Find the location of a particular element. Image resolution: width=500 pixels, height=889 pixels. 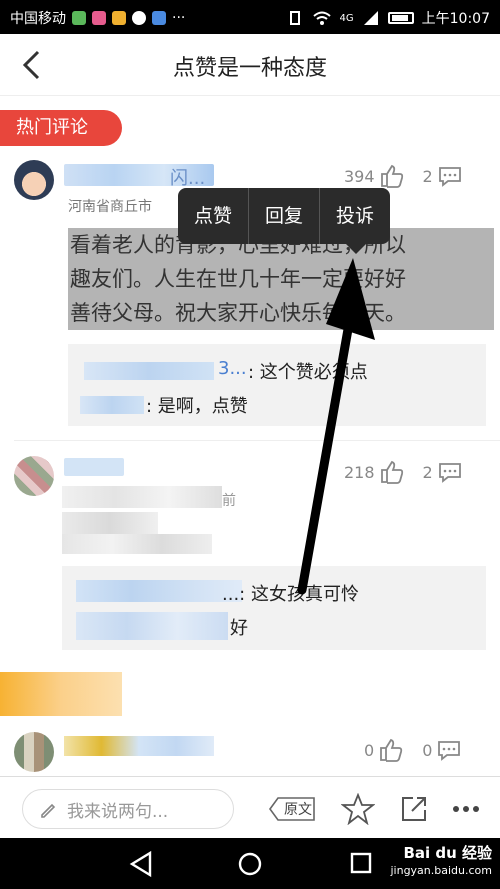

section-badge-blurred is located at coordinates (61, 694).